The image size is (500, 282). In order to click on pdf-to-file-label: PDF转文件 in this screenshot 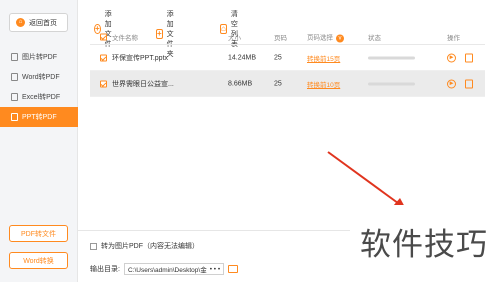, I will do `click(38, 234)`.